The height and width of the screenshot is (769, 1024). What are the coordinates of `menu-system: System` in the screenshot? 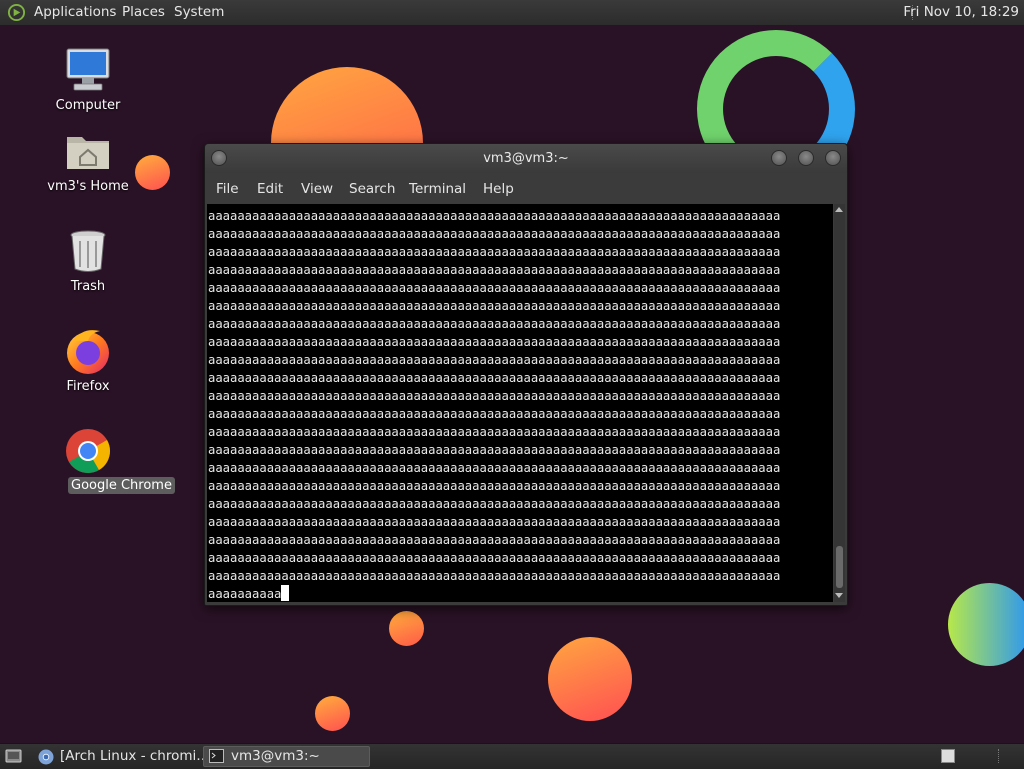 It's located at (199, 12).